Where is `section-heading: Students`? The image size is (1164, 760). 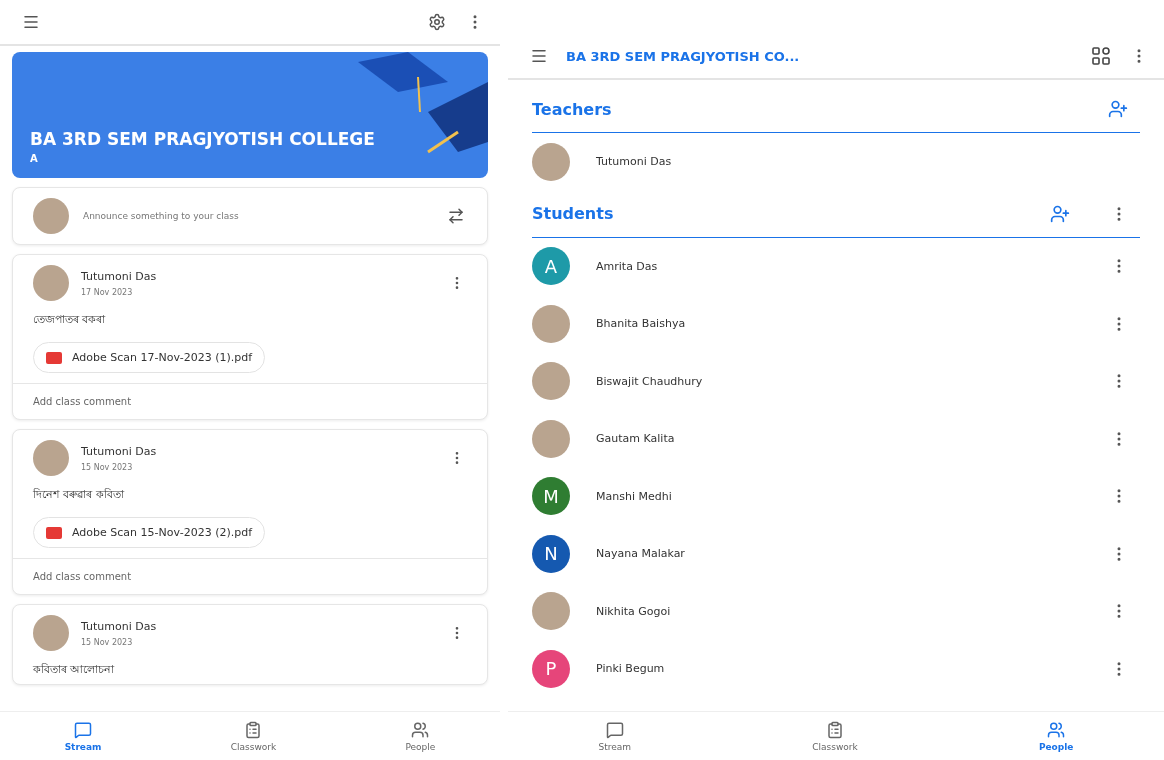
section-heading: Students is located at coordinates (573, 213).